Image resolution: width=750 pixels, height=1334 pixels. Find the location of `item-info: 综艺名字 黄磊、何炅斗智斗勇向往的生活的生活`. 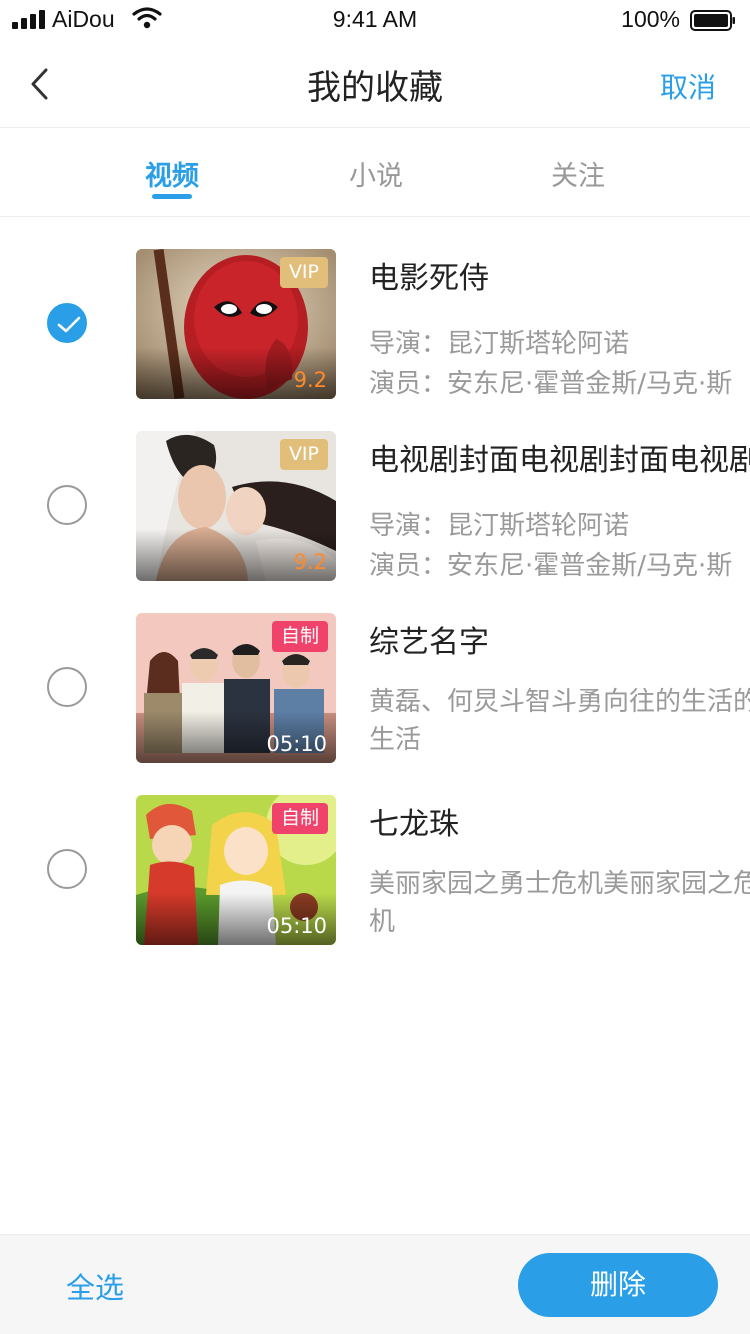

item-info: 综艺名字 黄磊、何炅斗智斗勇向往的生活的生活 is located at coordinates (559, 688).